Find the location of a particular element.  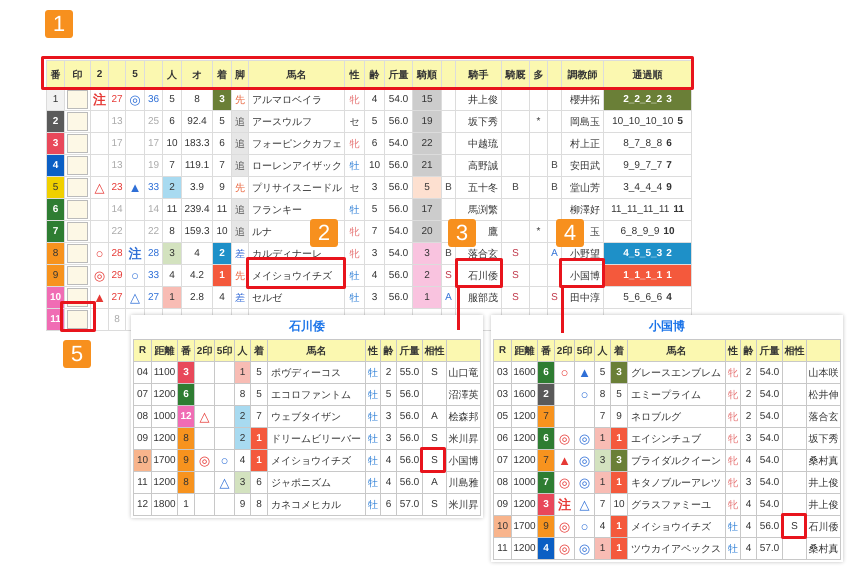

table-cell: 注 is located at coordinates (135, 253).